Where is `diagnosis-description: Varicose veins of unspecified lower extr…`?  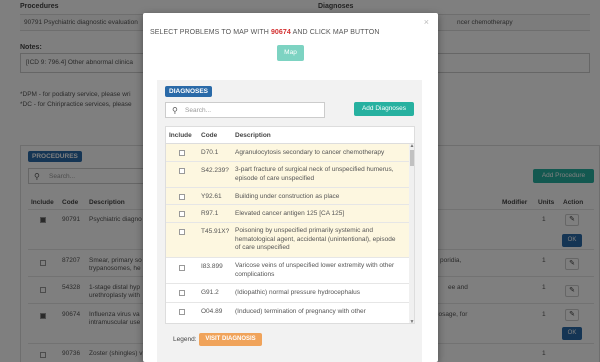 diagnosis-description: Varicose veins of unspecified lower extr… is located at coordinates (319, 270).